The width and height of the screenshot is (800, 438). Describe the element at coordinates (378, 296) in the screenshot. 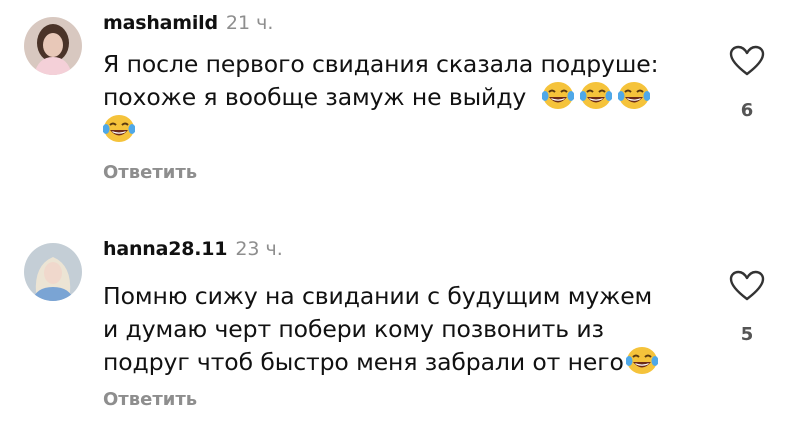

I see `comment-line: Помню сижу на свидании с будущим мужем` at that location.